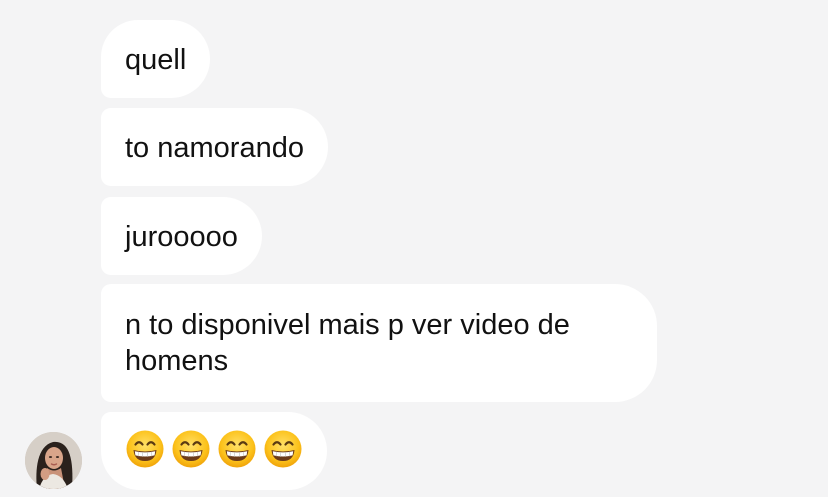  I want to click on sender-avatar, so click(53, 460).